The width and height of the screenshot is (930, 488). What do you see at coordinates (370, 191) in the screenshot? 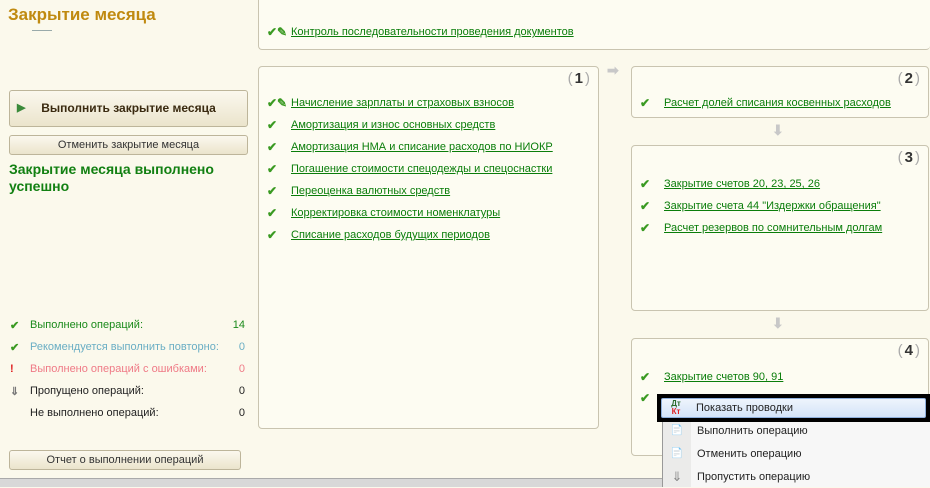
I see `operation-link: Переоценка валютных средств` at bounding box center [370, 191].